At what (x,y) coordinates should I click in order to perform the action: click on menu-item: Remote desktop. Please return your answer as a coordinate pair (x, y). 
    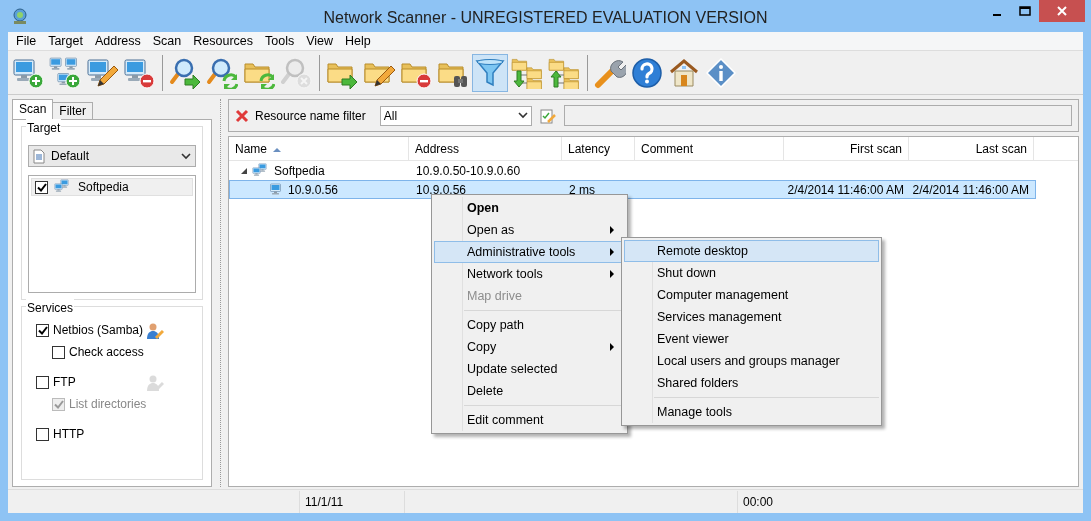
    Looking at the image, I should click on (751, 251).